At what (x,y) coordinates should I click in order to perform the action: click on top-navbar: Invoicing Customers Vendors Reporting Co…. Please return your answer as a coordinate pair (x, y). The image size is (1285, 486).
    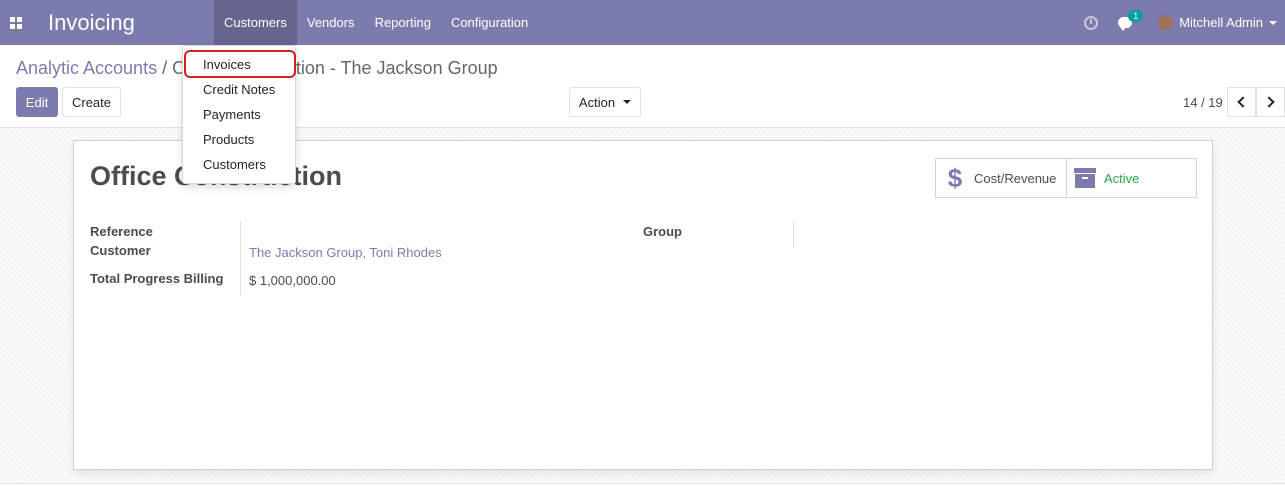
    Looking at the image, I should click on (642, 22).